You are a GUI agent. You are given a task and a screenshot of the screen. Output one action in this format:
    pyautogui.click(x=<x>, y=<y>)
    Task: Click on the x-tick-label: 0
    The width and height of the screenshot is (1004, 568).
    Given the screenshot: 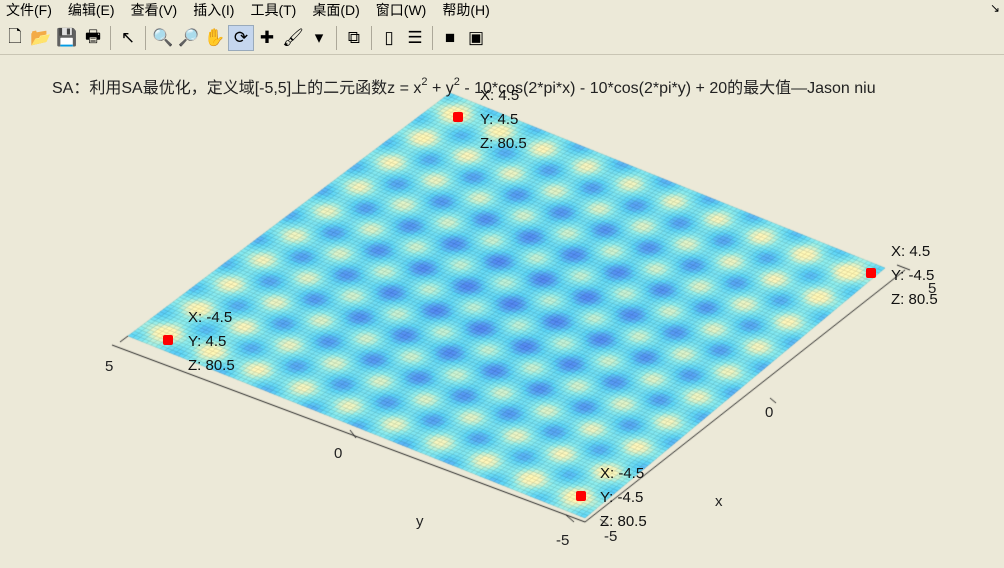 What is the action you would take?
    pyautogui.click(x=769, y=412)
    